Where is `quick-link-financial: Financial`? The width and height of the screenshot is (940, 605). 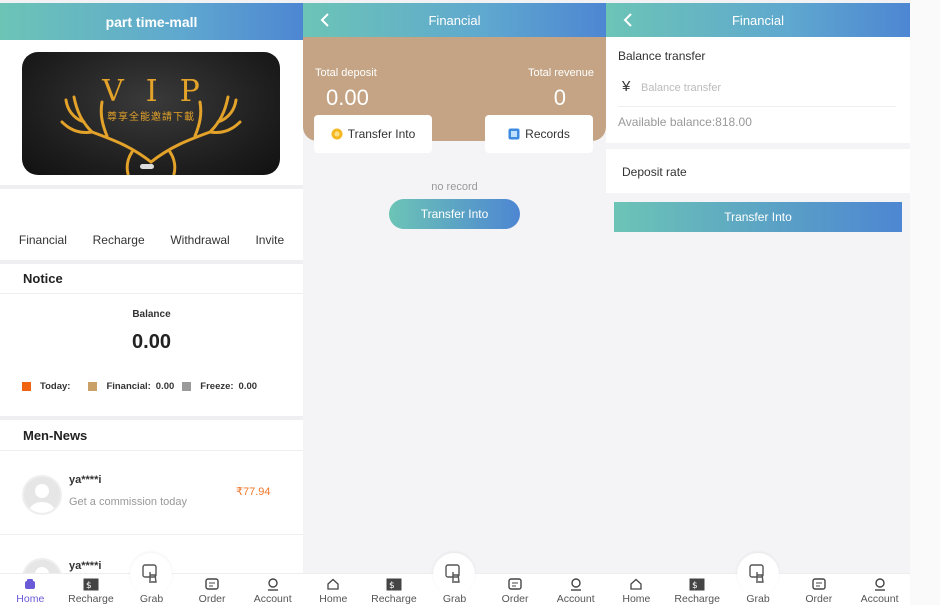
quick-link-financial: Financial is located at coordinates (43, 240).